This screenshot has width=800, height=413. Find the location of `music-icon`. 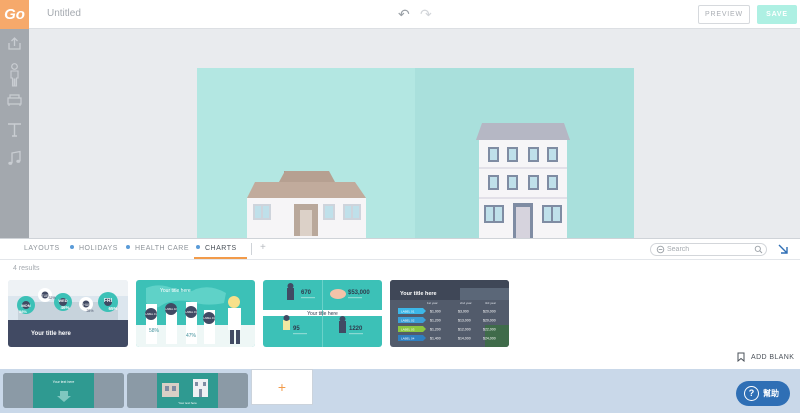

music-icon is located at coordinates (14, 158).